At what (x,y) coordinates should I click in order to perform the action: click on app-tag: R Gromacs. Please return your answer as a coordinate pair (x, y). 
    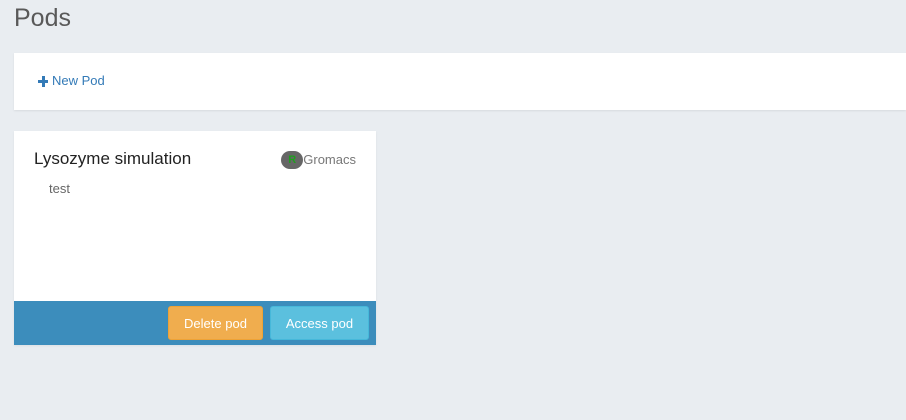
    Looking at the image, I should click on (318, 160).